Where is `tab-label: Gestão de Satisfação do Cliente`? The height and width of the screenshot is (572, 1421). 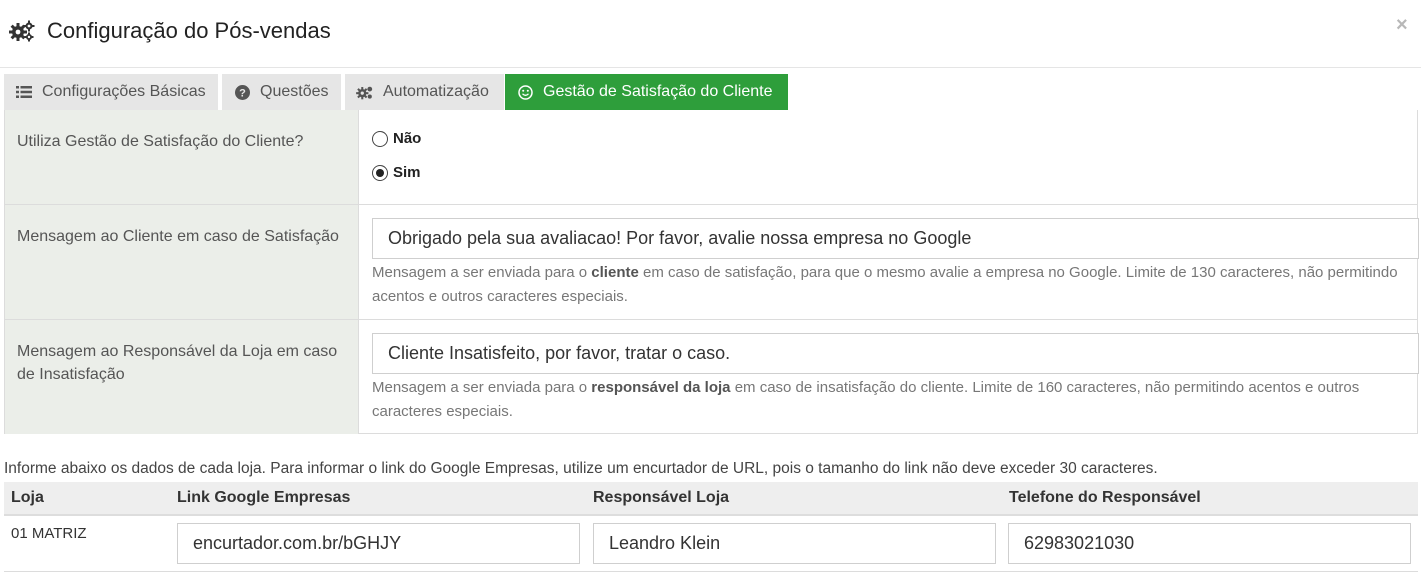
tab-label: Gestão de Satisfação do Cliente is located at coordinates (658, 91).